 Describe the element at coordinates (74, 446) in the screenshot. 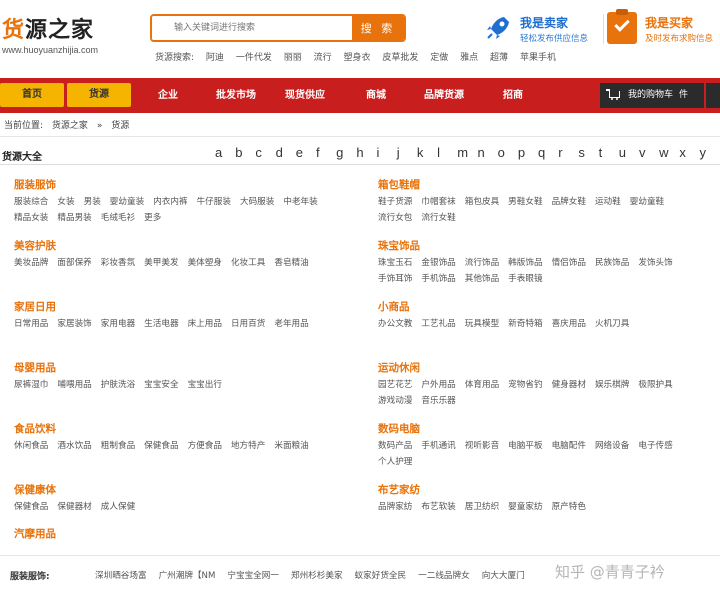

I see `category-link: 酒水饮品` at that location.